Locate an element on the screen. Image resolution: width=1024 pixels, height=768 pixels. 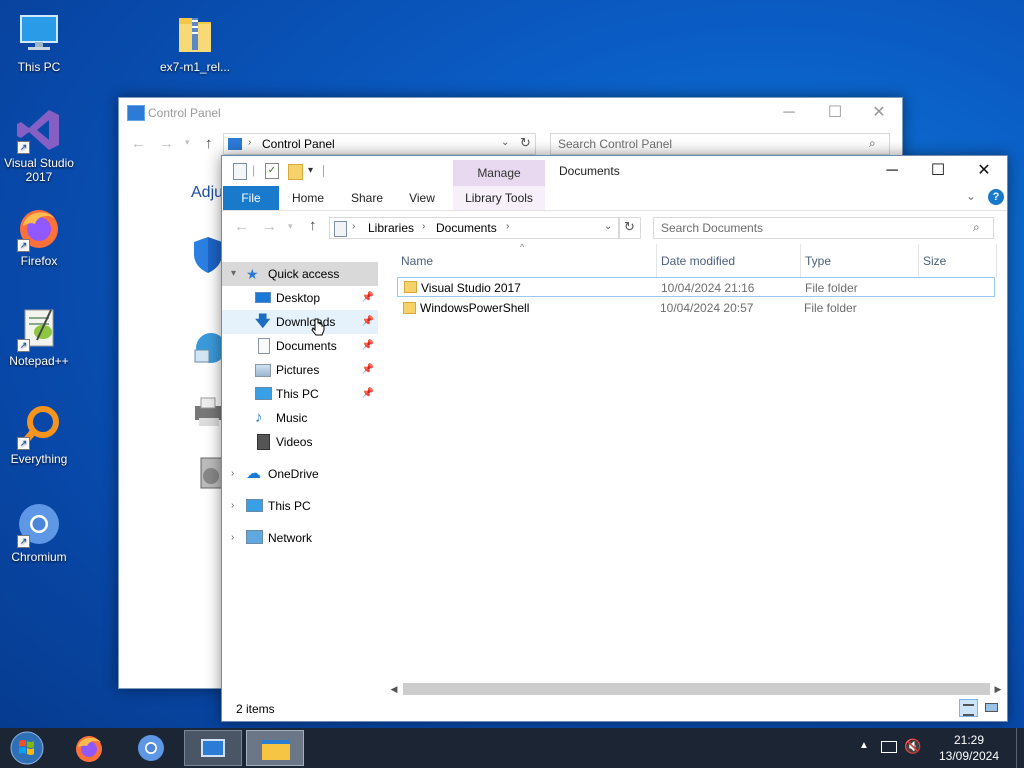
nav-item-downloads: 🡇 Downloads 📌 is located at coordinates (300, 322).